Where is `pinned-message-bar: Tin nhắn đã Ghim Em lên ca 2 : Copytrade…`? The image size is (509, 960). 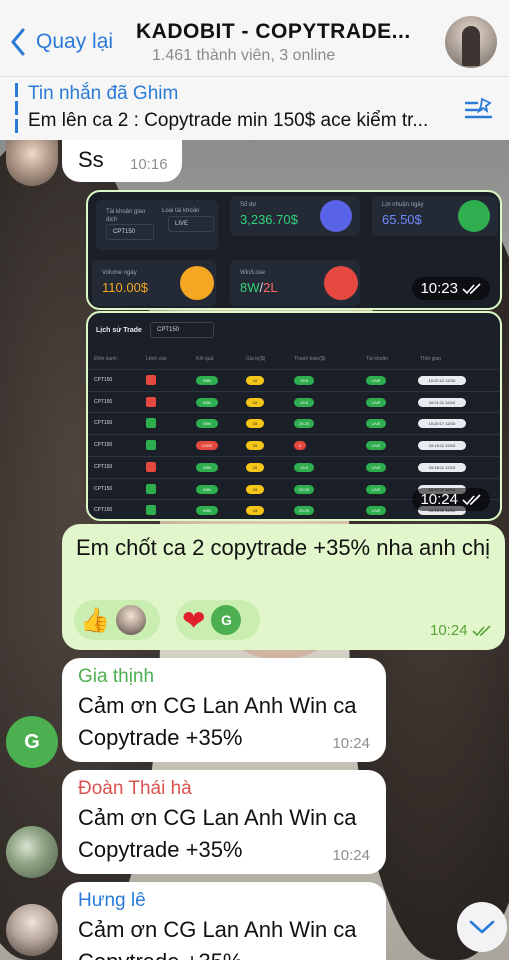
pinned-message-bar: Tin nhắn đã Ghim Em lên ca 2 : Copytrade… is located at coordinates (254, 108).